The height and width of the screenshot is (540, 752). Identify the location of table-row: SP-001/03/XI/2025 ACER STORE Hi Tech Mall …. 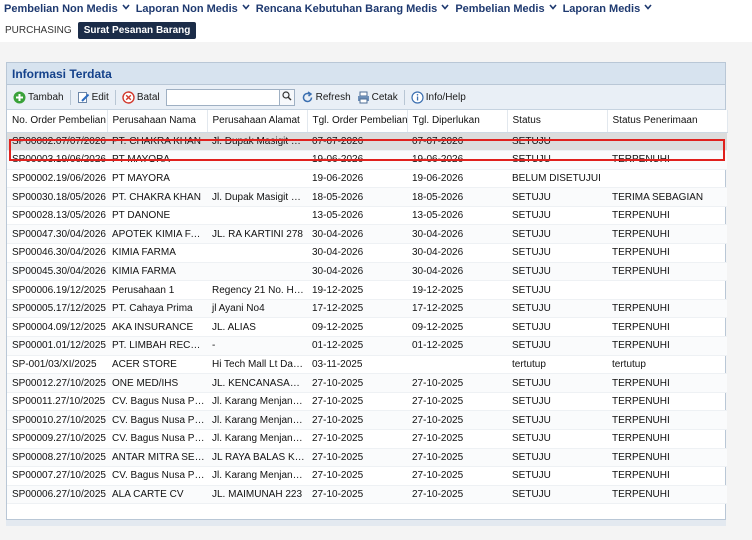
(367, 365).